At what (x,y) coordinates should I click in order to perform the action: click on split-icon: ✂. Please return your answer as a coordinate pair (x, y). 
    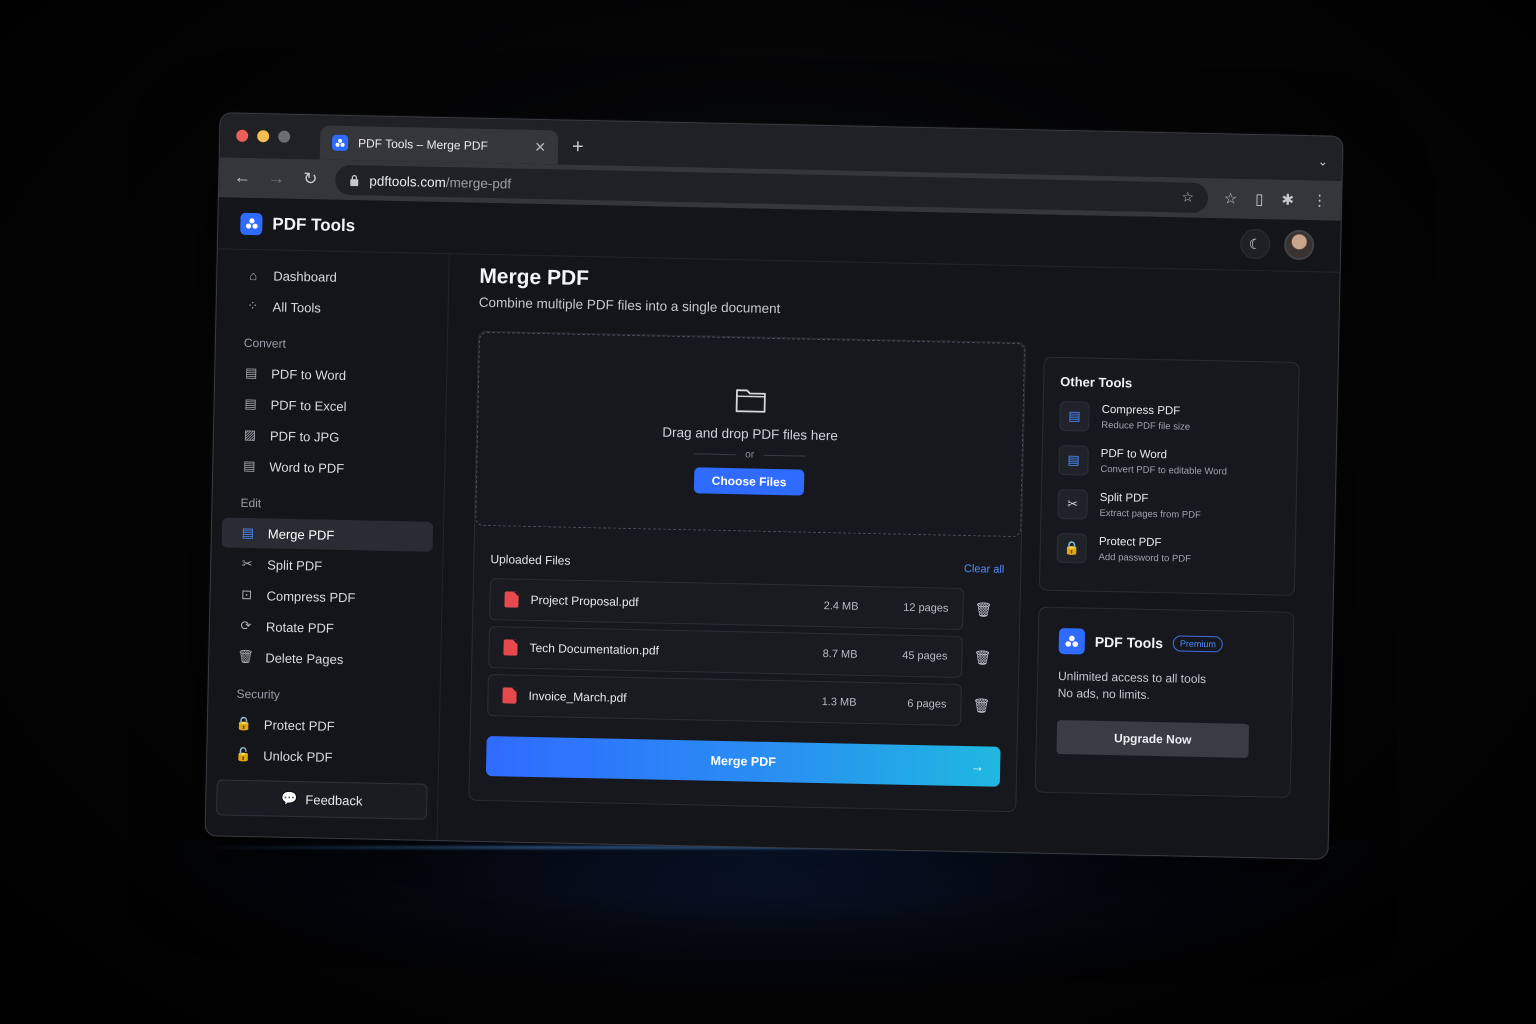
    Looking at the image, I should click on (247, 563).